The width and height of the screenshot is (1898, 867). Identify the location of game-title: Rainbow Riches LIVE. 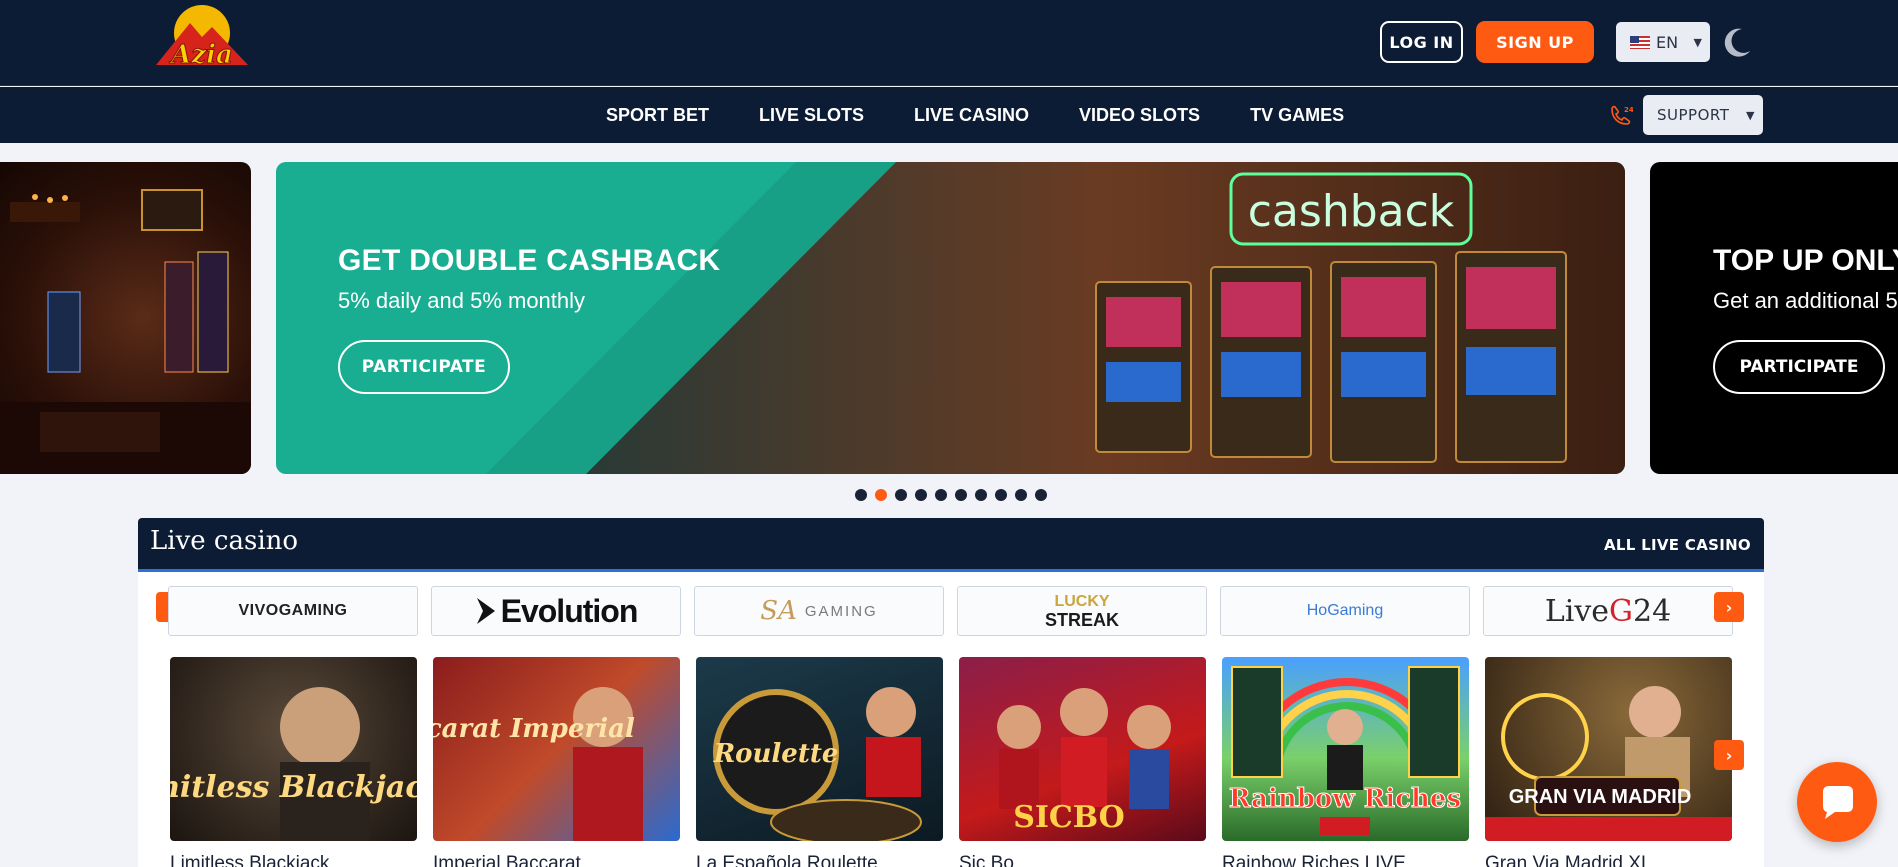
(1314, 860).